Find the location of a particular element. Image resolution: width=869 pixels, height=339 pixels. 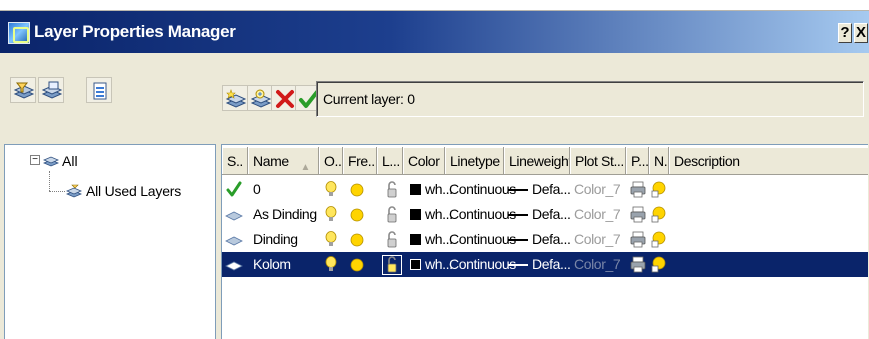

layer-row: Dinding wh... Continuous Defa... Color_7 is located at coordinates (545, 239).